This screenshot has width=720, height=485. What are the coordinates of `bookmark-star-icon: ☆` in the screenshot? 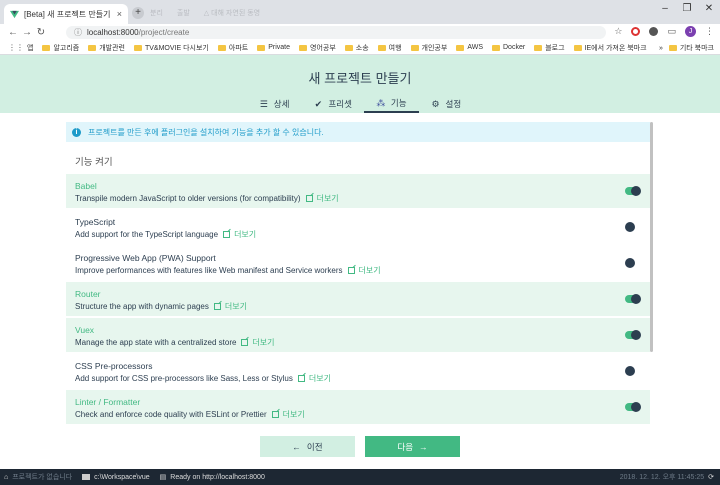 It's located at (618, 31).